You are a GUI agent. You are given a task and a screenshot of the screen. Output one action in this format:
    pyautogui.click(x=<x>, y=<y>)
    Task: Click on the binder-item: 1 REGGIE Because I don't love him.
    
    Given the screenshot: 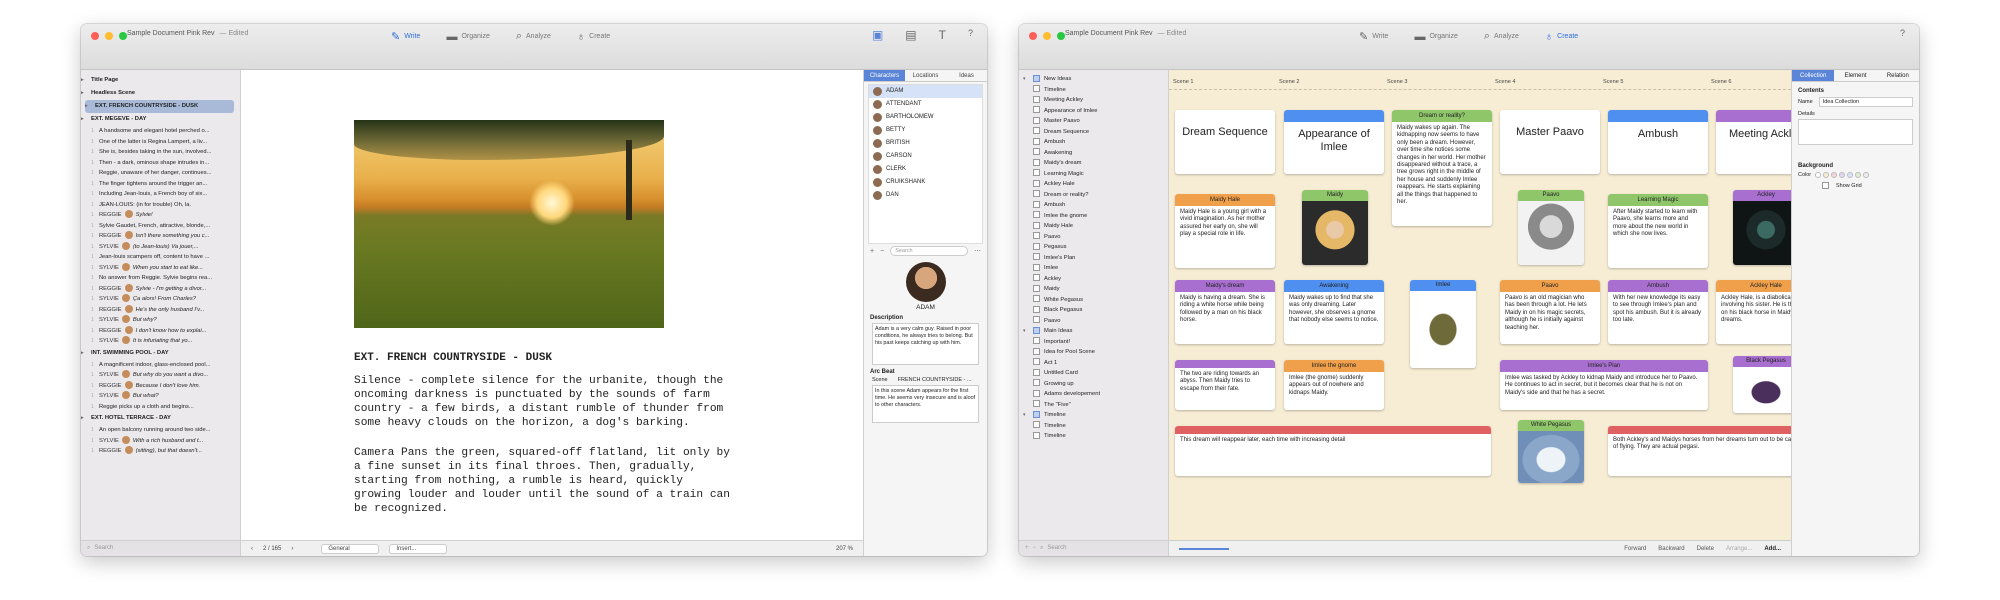 What is the action you would take?
    pyautogui.click(x=160, y=386)
    